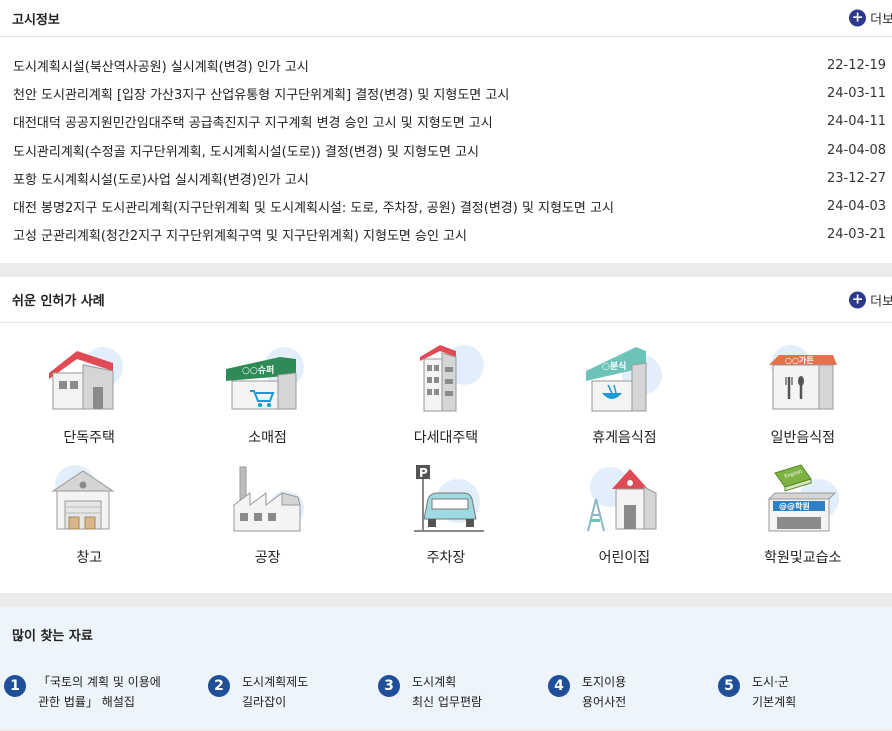 This screenshot has height=731, width=892. Describe the element at coordinates (881, 20) in the screenshot. I see `notice-more-label: 더보기` at that location.